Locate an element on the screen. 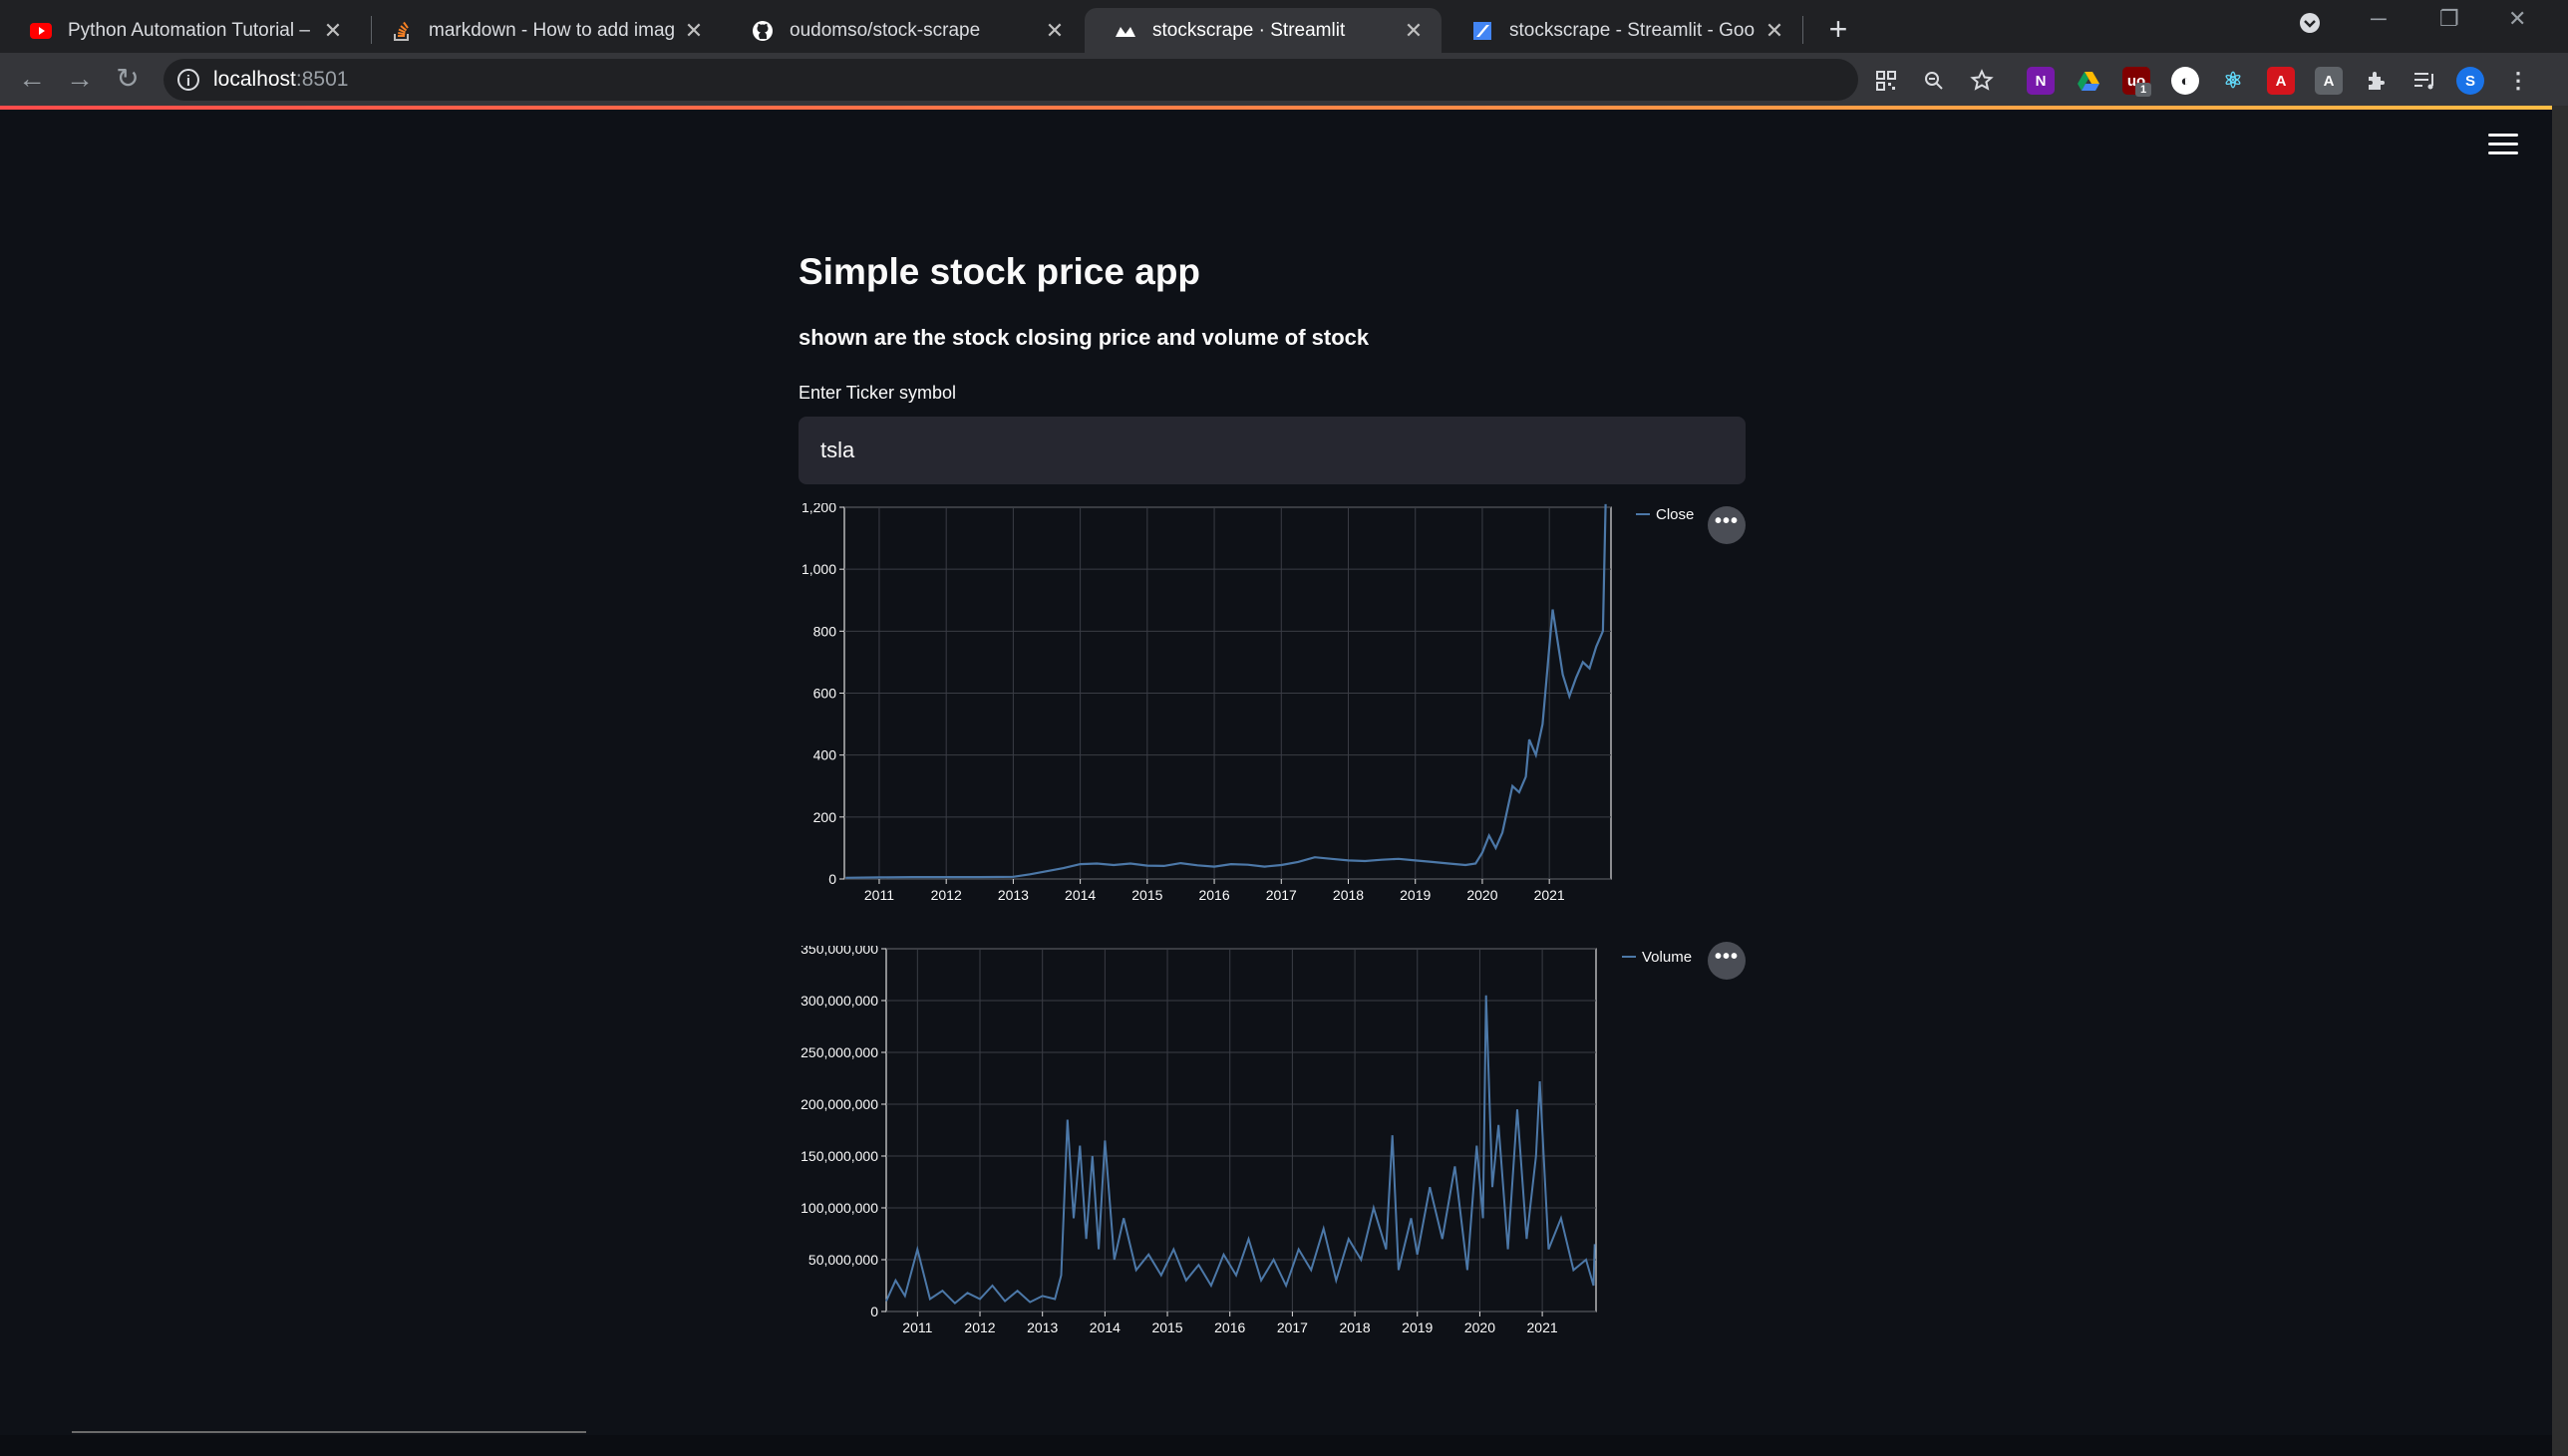 This screenshot has height=1456, width=2568. horizontal-scrollbar-thumb is located at coordinates (329, 1432).